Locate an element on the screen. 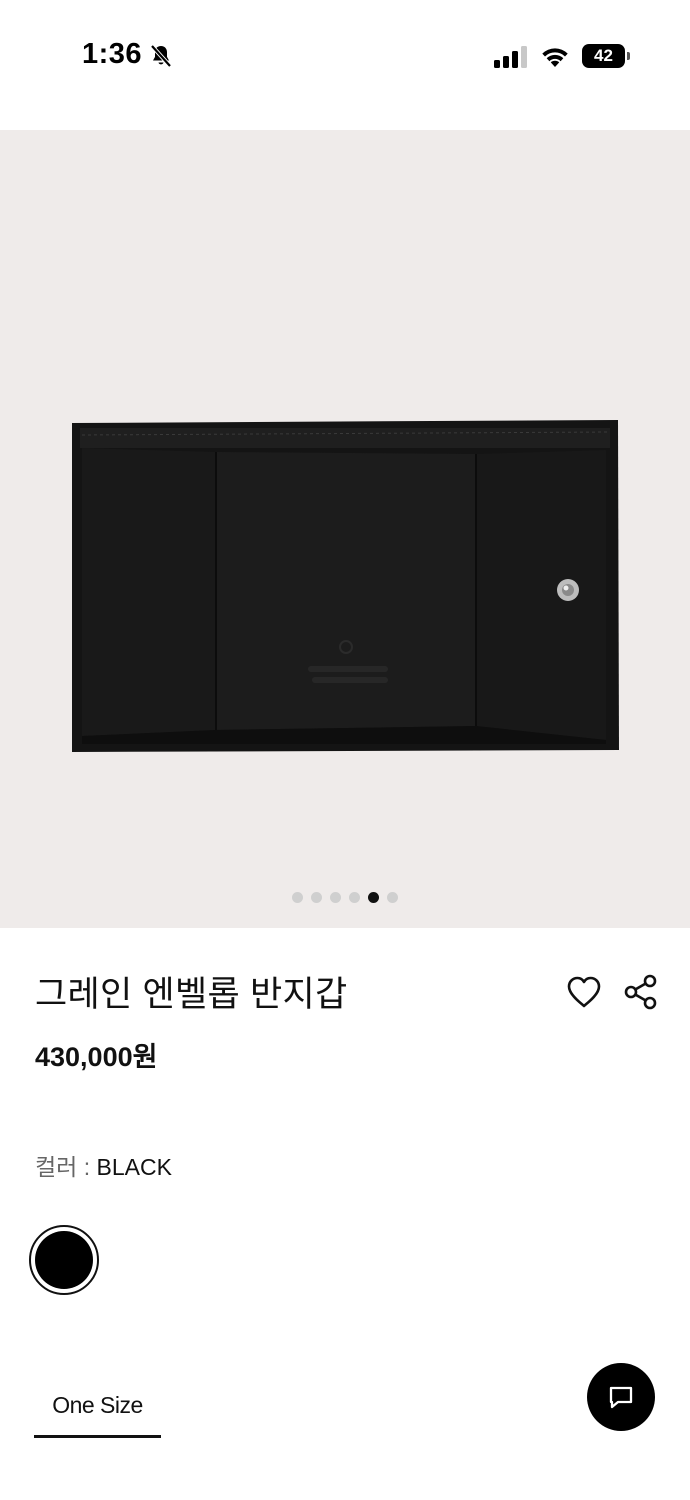  carousel-pager is located at coordinates (345, 899).